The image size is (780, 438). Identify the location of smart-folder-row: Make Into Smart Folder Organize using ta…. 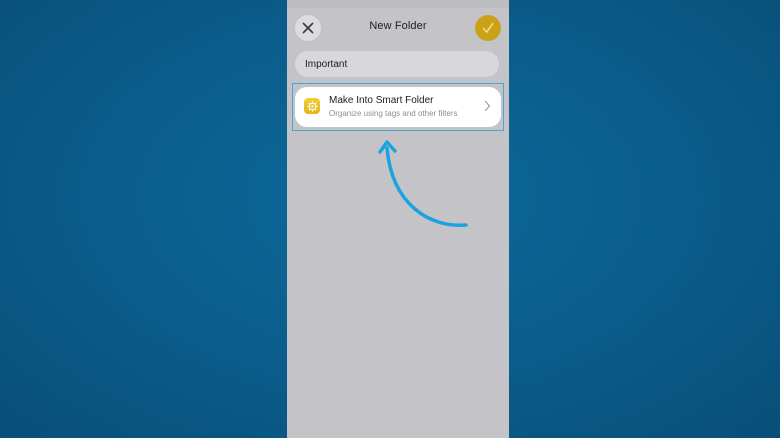
(398, 107).